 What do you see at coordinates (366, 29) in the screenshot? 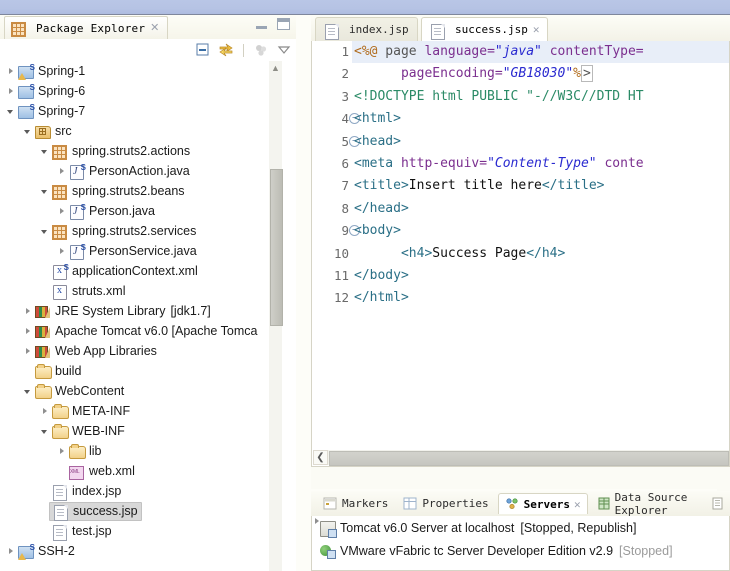
I see `editor-tab-index-jsp: index.jsp` at bounding box center [366, 29].